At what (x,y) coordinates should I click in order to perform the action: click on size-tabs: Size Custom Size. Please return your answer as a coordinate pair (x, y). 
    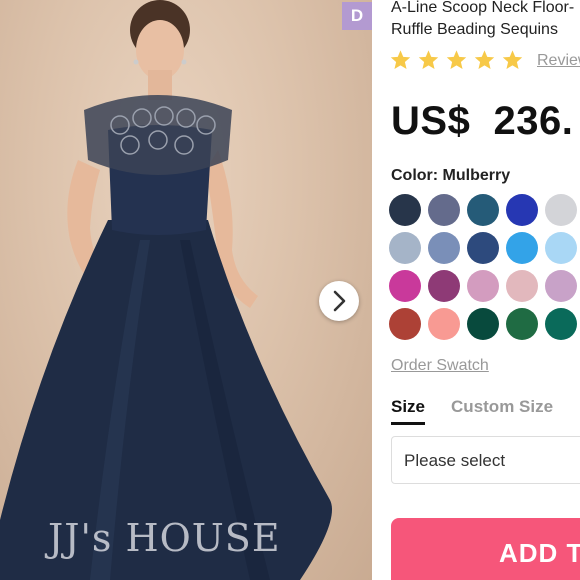
    Looking at the image, I should click on (472, 411).